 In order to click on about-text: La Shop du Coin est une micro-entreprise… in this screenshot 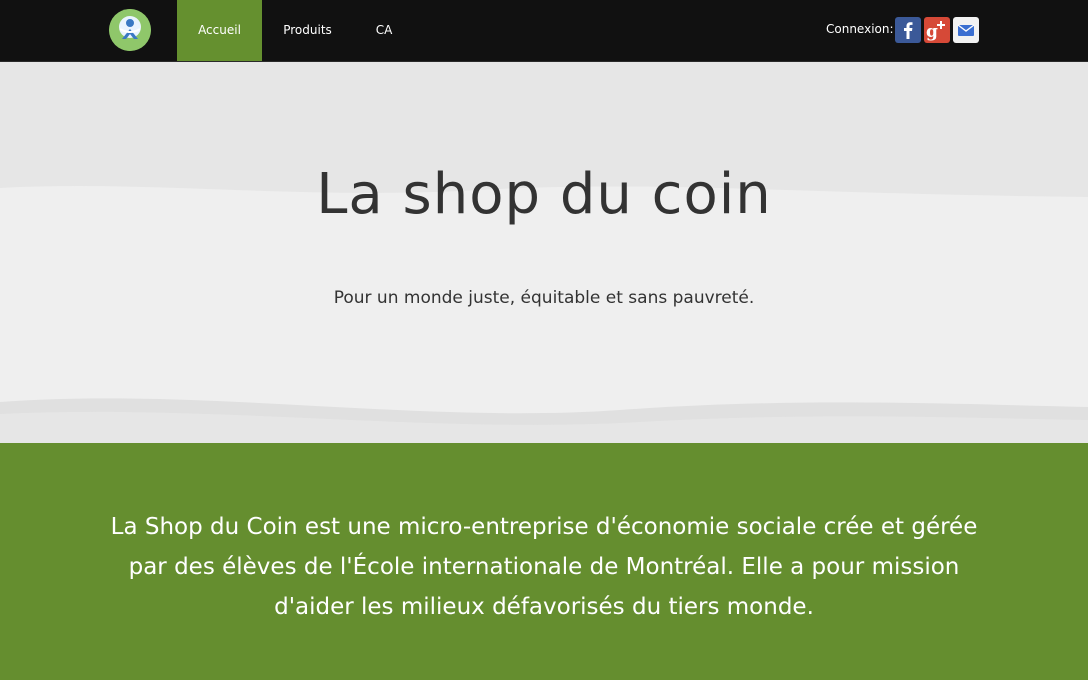, I will do `click(544, 567)`.